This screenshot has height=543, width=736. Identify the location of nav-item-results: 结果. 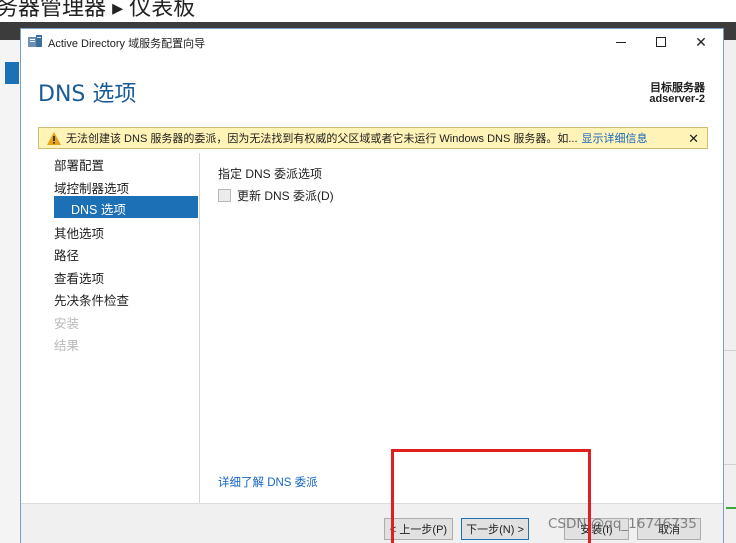
(67, 346).